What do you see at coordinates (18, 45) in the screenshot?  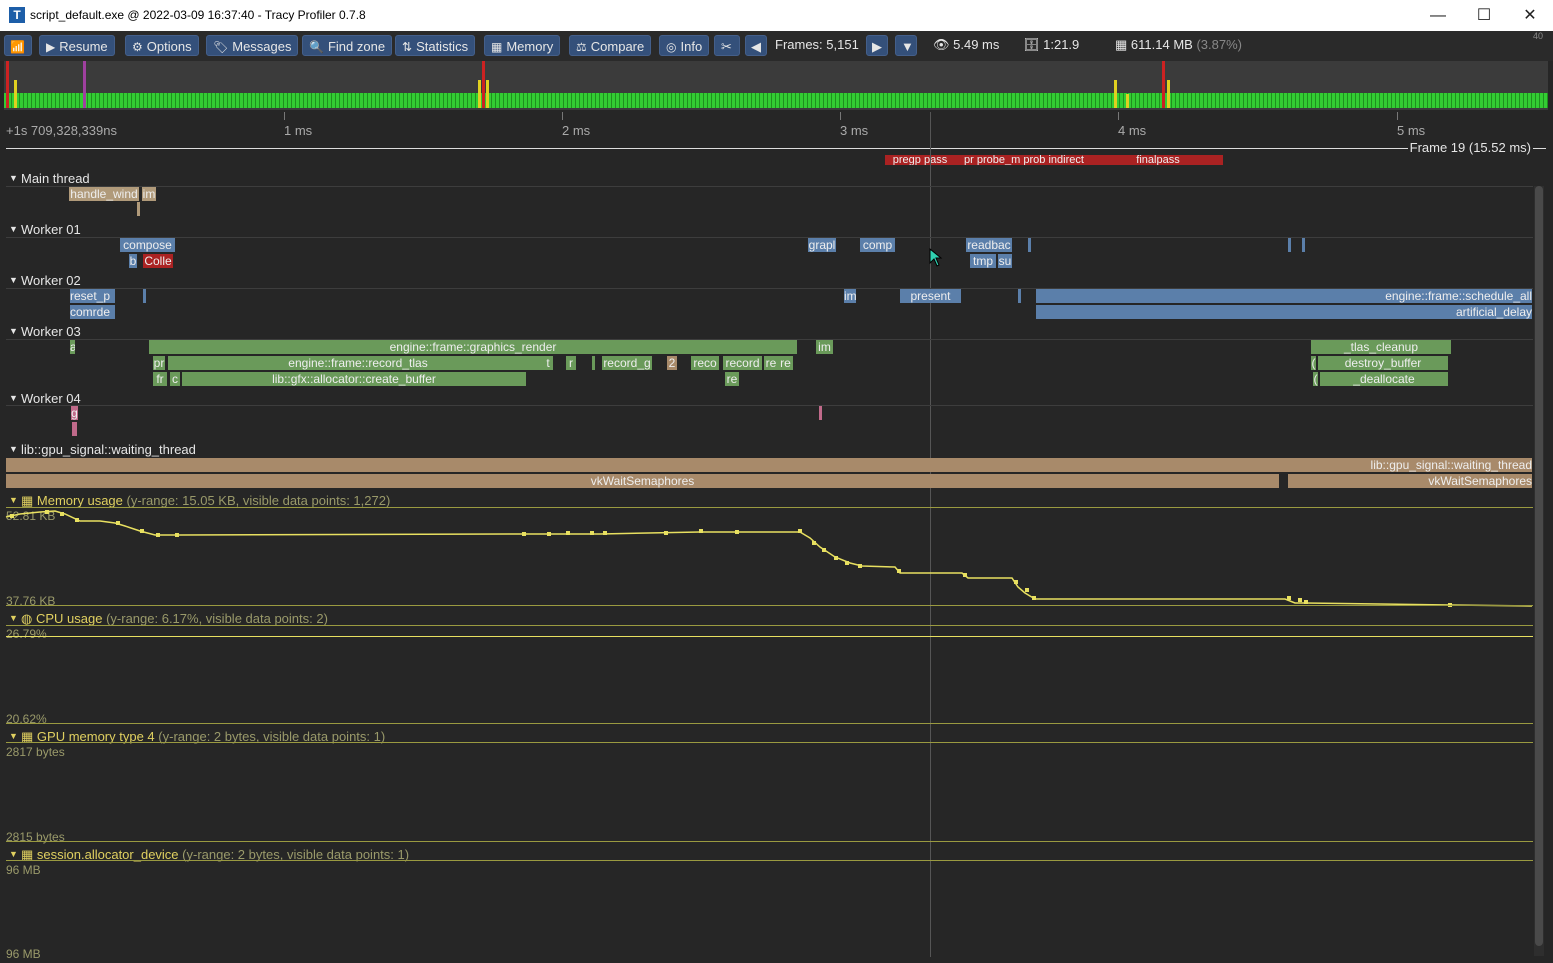 I see `connection-button: 📶` at bounding box center [18, 45].